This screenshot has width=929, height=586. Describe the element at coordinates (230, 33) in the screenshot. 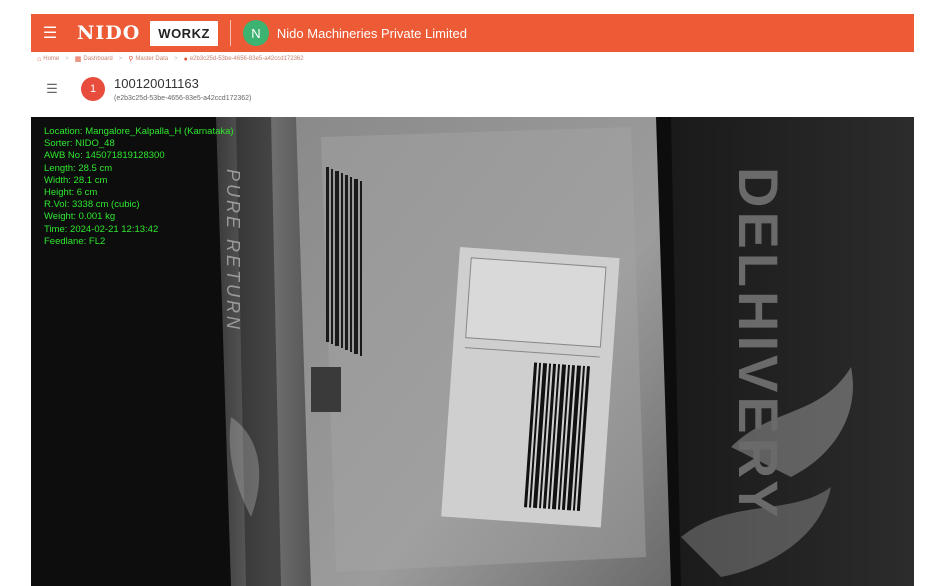

I see `topbar-divider` at that location.